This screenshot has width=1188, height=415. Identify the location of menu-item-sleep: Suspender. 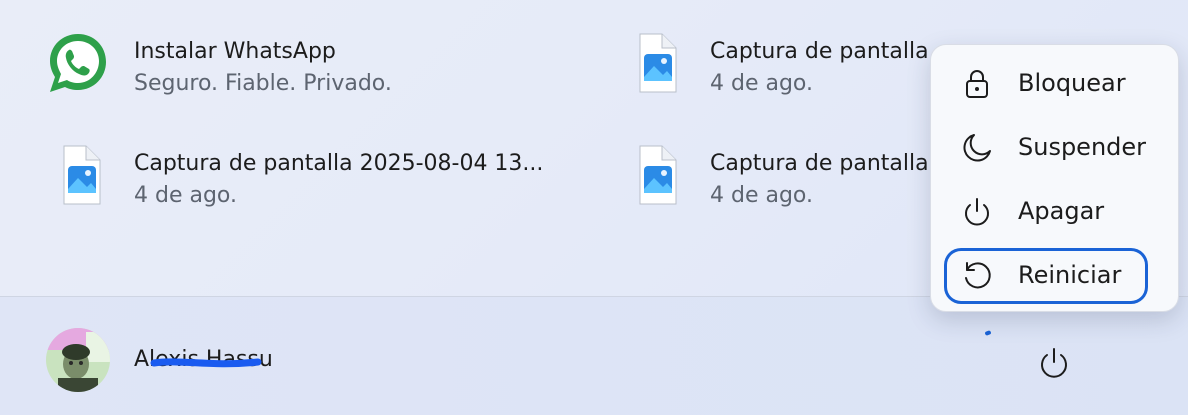
(1047, 148).